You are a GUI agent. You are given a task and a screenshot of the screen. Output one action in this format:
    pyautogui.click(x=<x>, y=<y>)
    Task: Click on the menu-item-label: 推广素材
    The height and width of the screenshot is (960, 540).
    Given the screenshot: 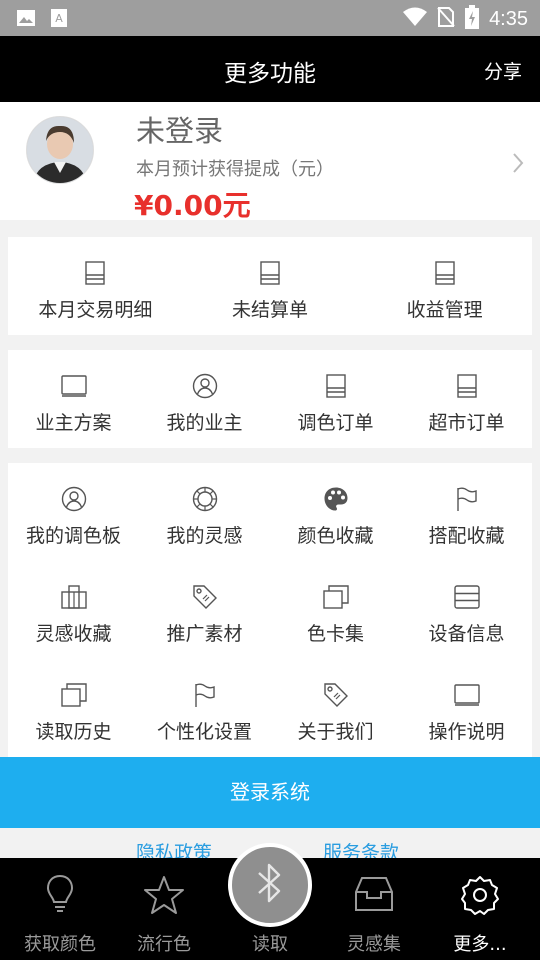 What is the action you would take?
    pyautogui.click(x=204, y=634)
    